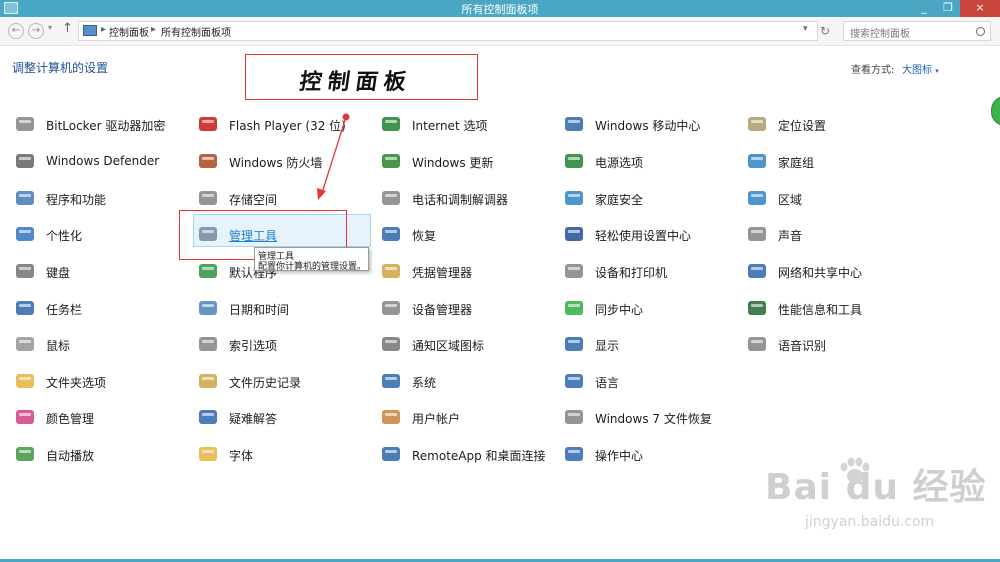 The width and height of the screenshot is (1000, 562). I want to click on control-panel-item: 索引选项, so click(286, 343).